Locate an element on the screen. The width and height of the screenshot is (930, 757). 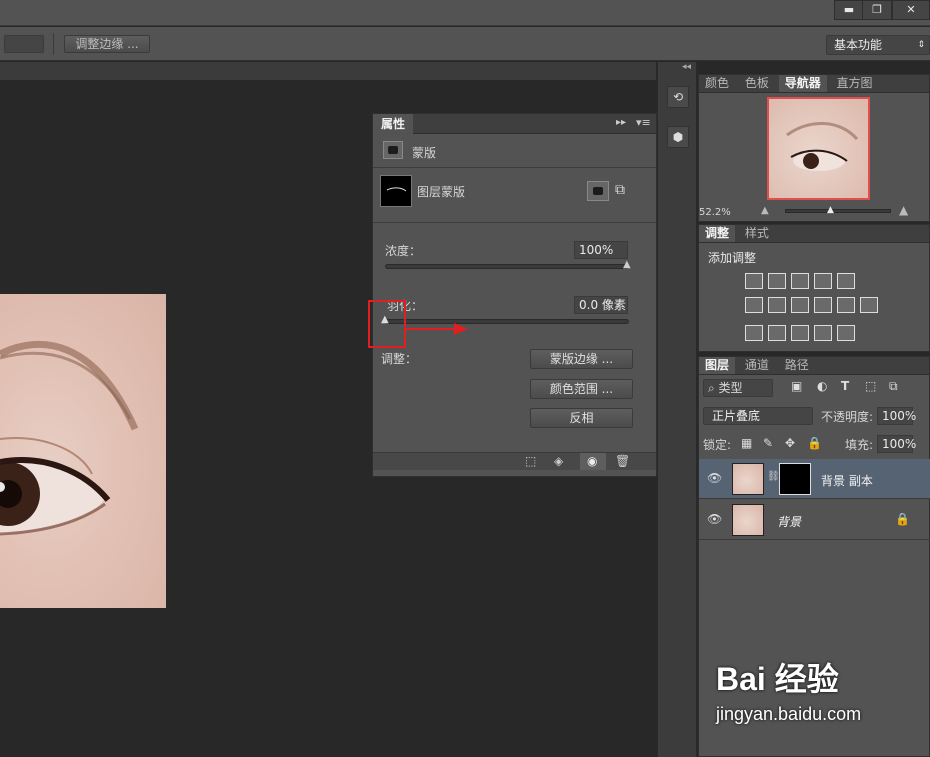
history-icon: ⟲ is located at coordinates (678, 97).